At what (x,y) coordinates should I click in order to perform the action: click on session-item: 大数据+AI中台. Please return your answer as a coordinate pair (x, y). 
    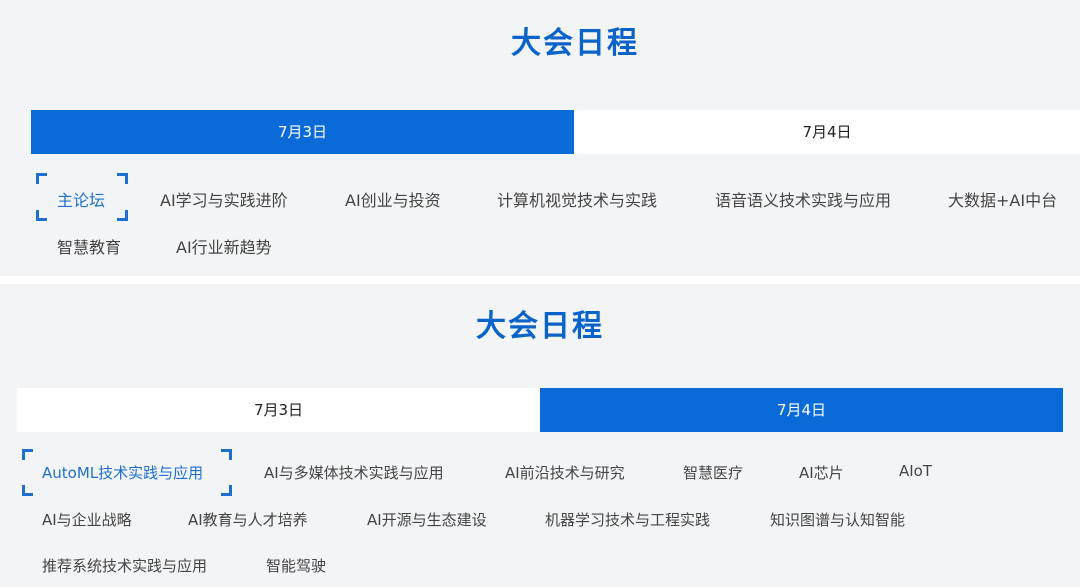
    Looking at the image, I should click on (1002, 199).